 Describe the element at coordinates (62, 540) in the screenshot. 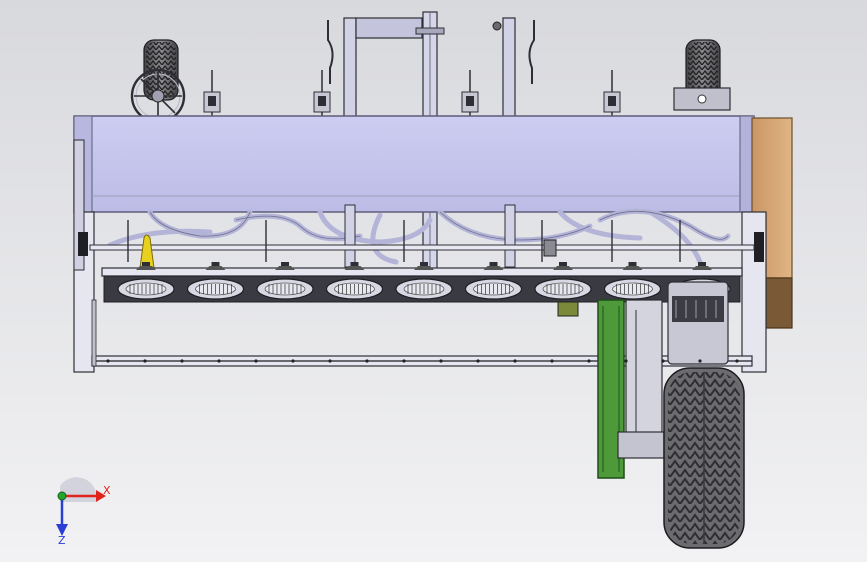

I see `axis-z-label: Z` at that location.